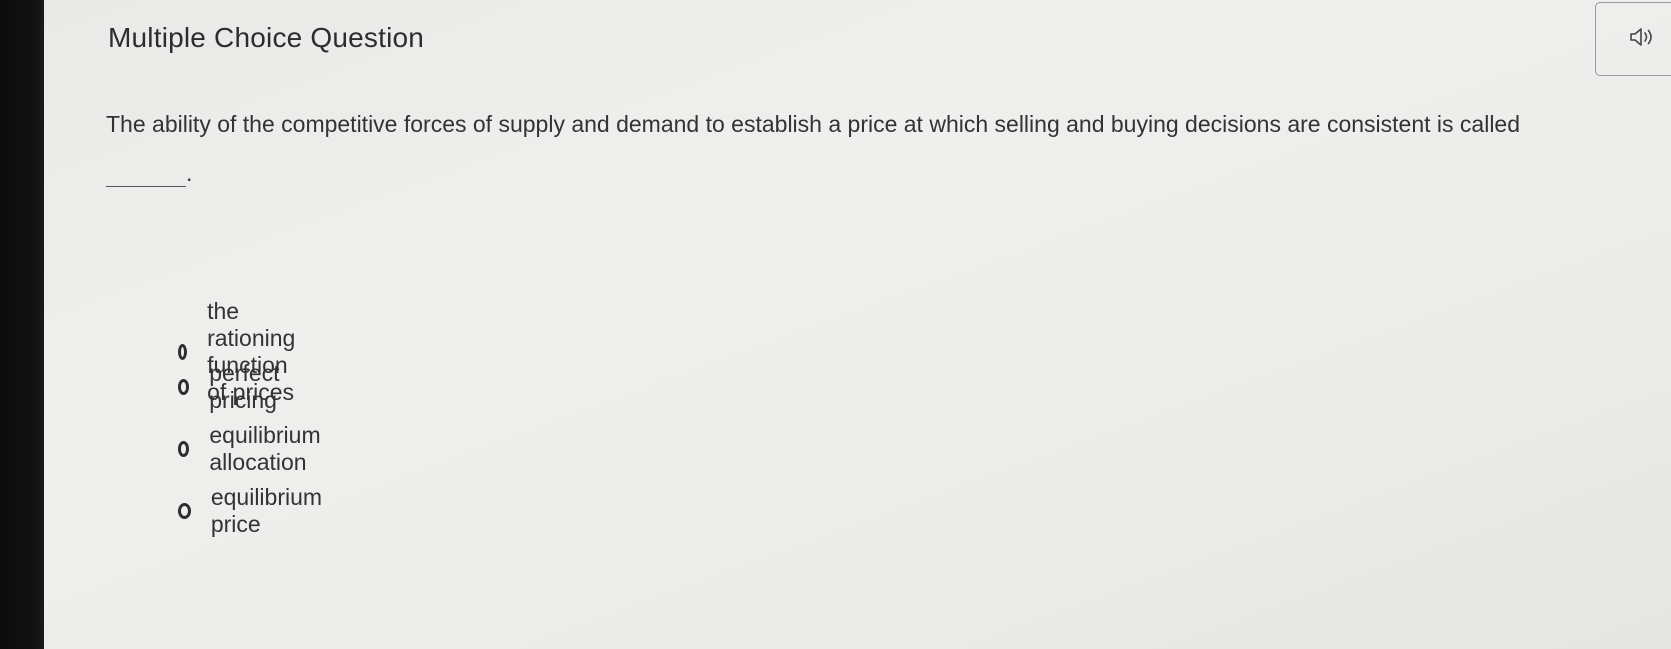 The image size is (1671, 649). What do you see at coordinates (189, 173) in the screenshot?
I see `blank-period: .` at bounding box center [189, 173].